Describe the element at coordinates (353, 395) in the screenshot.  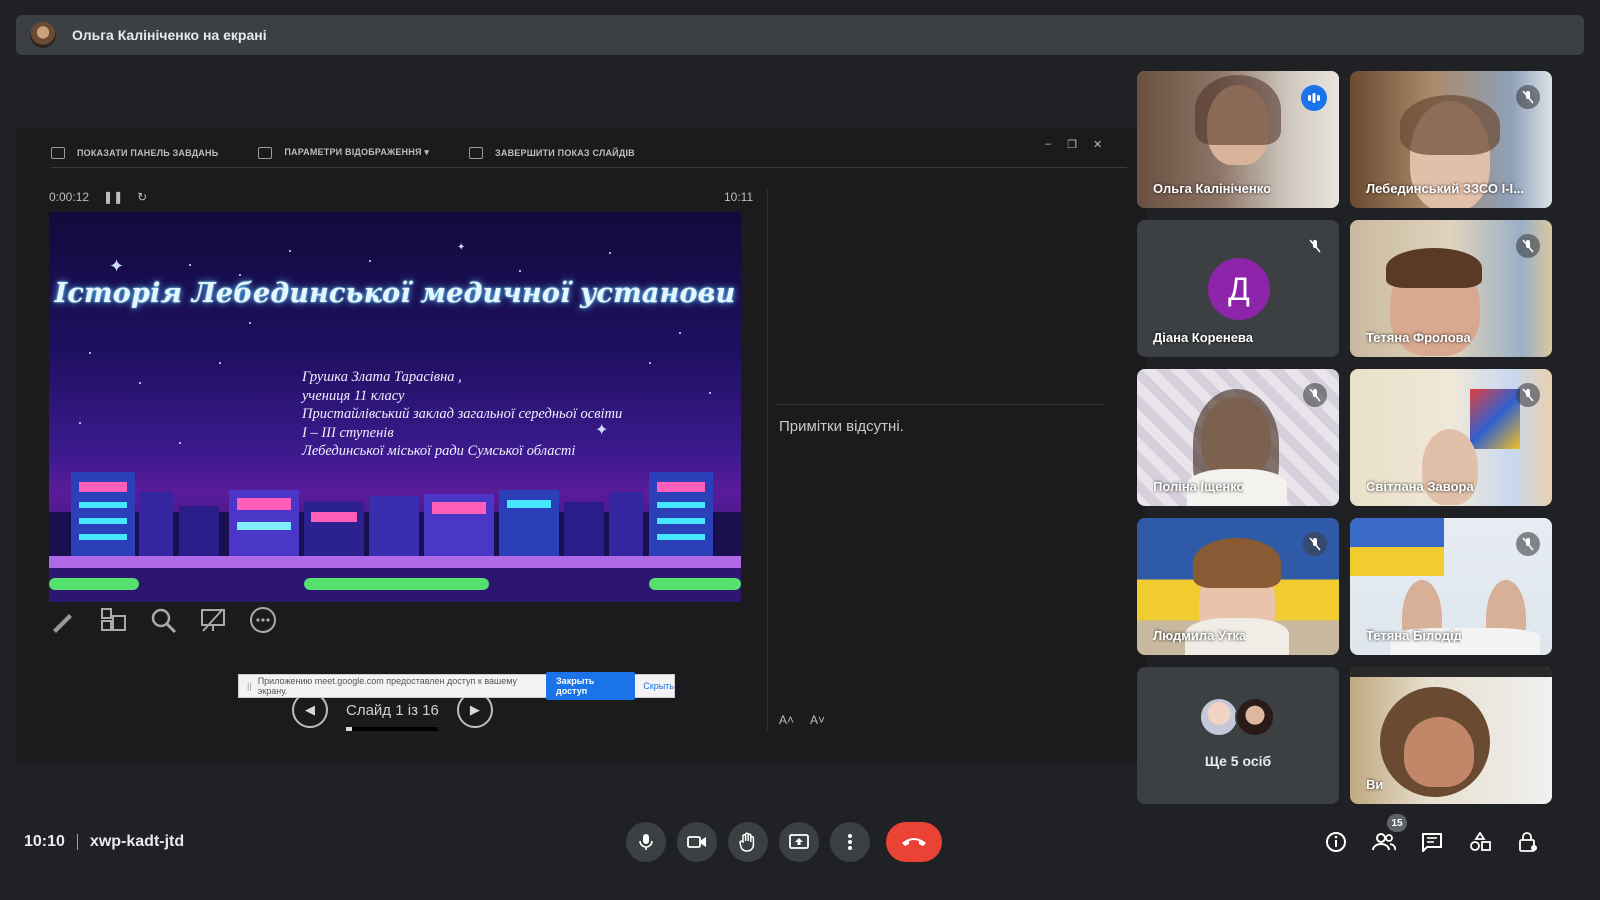
I see `slide-line: учениця 11 класу` at that location.